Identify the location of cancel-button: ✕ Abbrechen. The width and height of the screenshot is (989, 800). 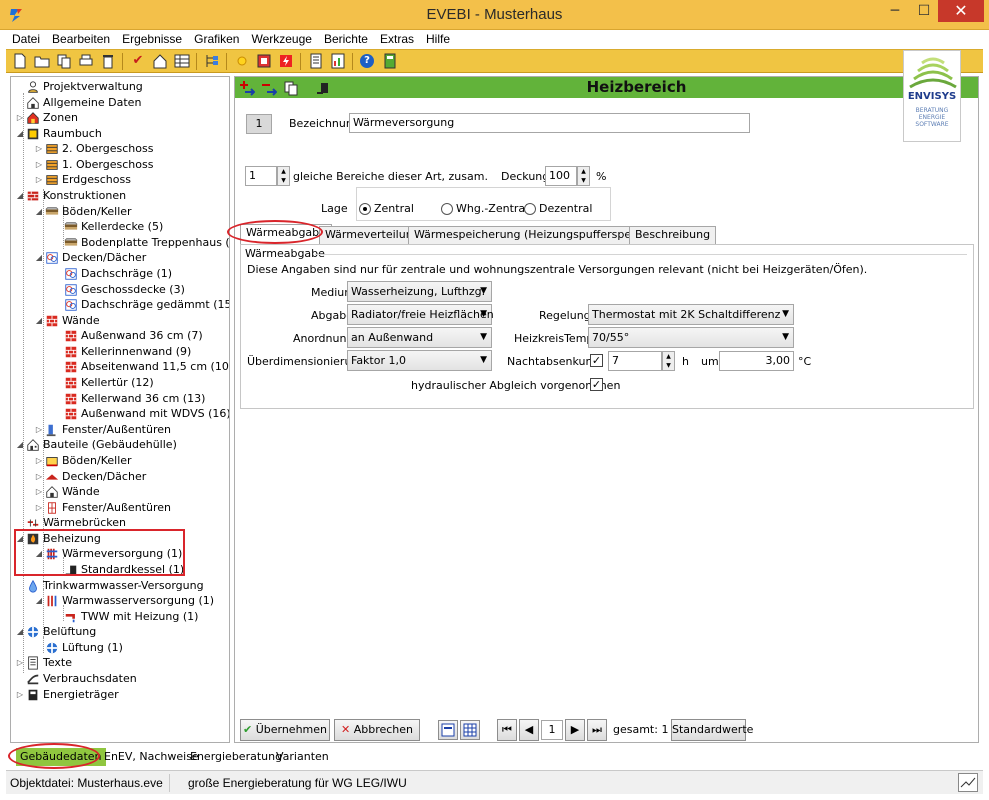
(377, 730).